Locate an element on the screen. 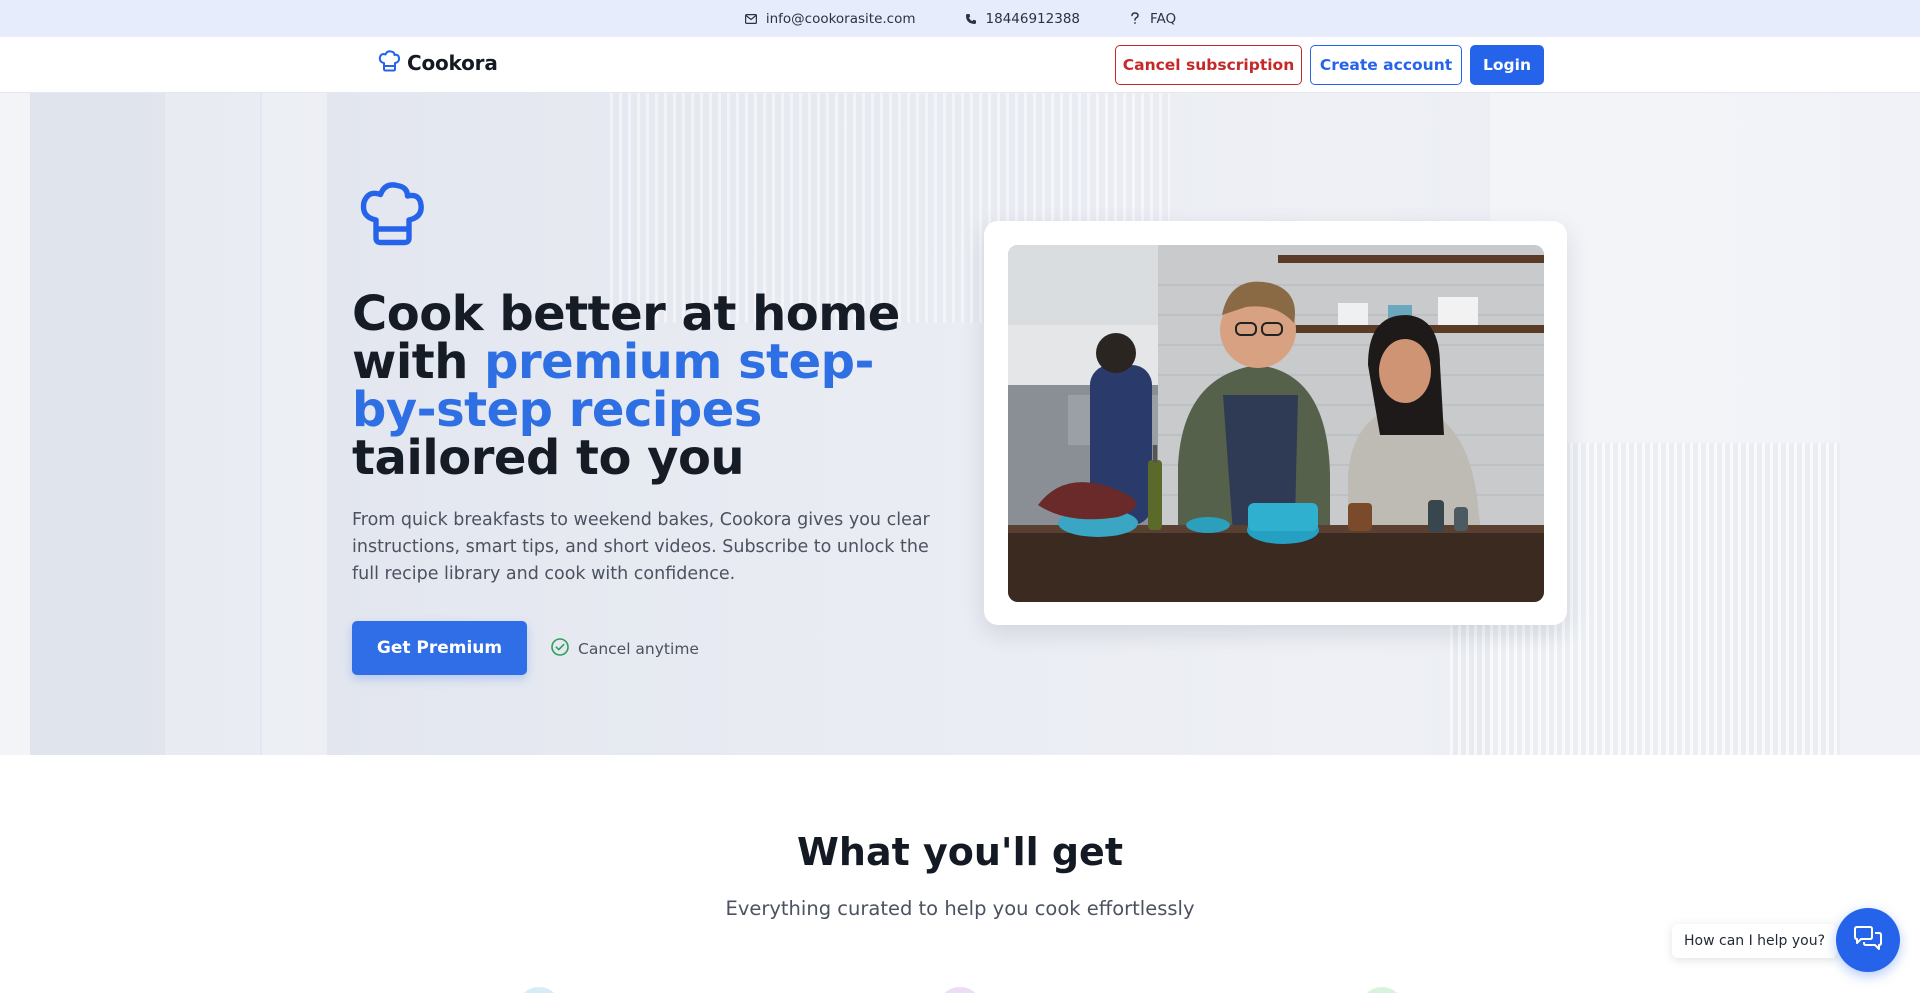 Image resolution: width=1920 pixels, height=993 pixels. chat-button is located at coordinates (1868, 940).